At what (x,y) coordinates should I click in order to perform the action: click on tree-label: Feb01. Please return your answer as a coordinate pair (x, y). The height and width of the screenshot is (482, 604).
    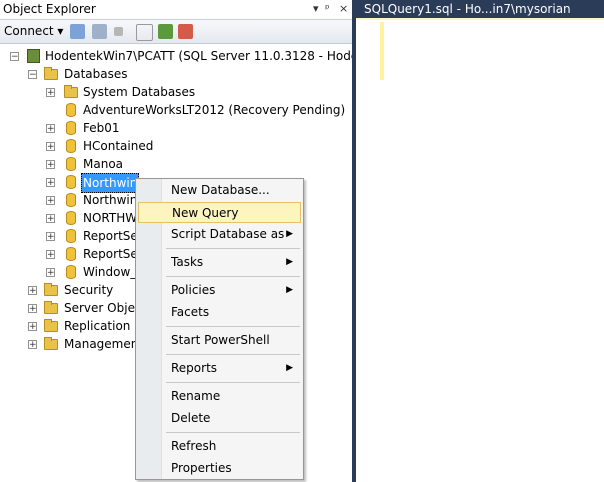
    Looking at the image, I should click on (101, 128).